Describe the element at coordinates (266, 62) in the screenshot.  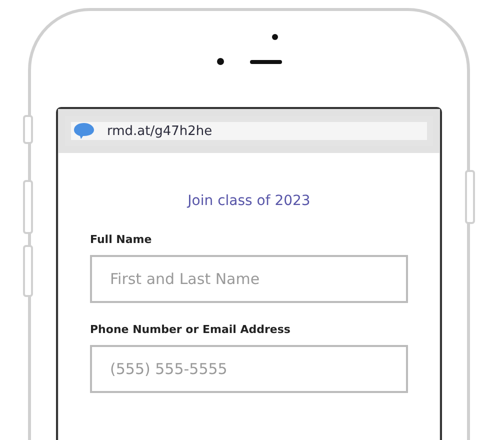
I see `speaker-slot` at that location.